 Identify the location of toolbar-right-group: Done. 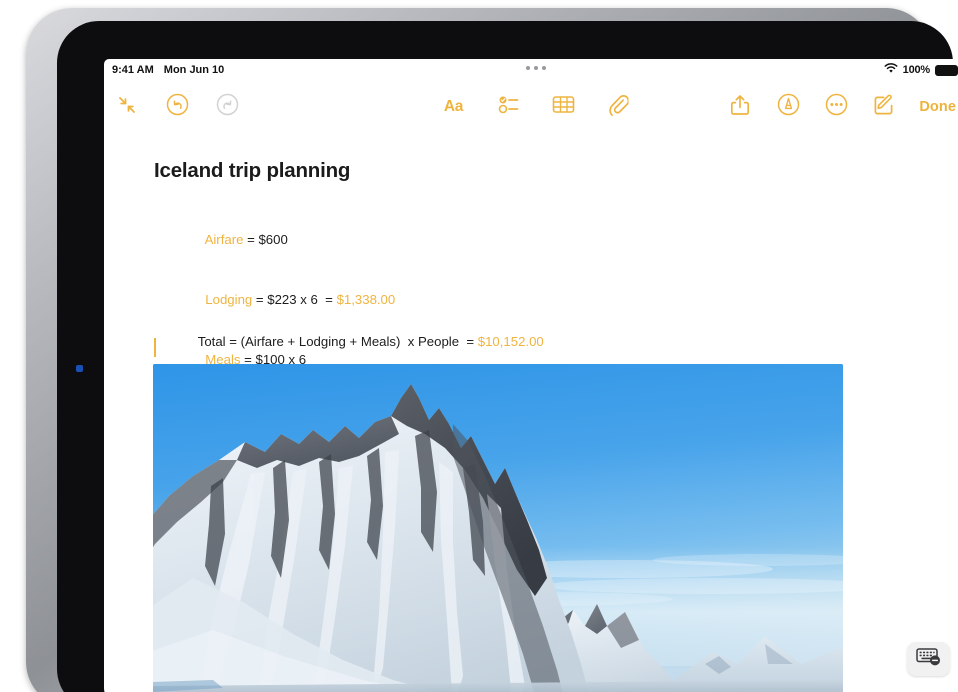
(841, 107).